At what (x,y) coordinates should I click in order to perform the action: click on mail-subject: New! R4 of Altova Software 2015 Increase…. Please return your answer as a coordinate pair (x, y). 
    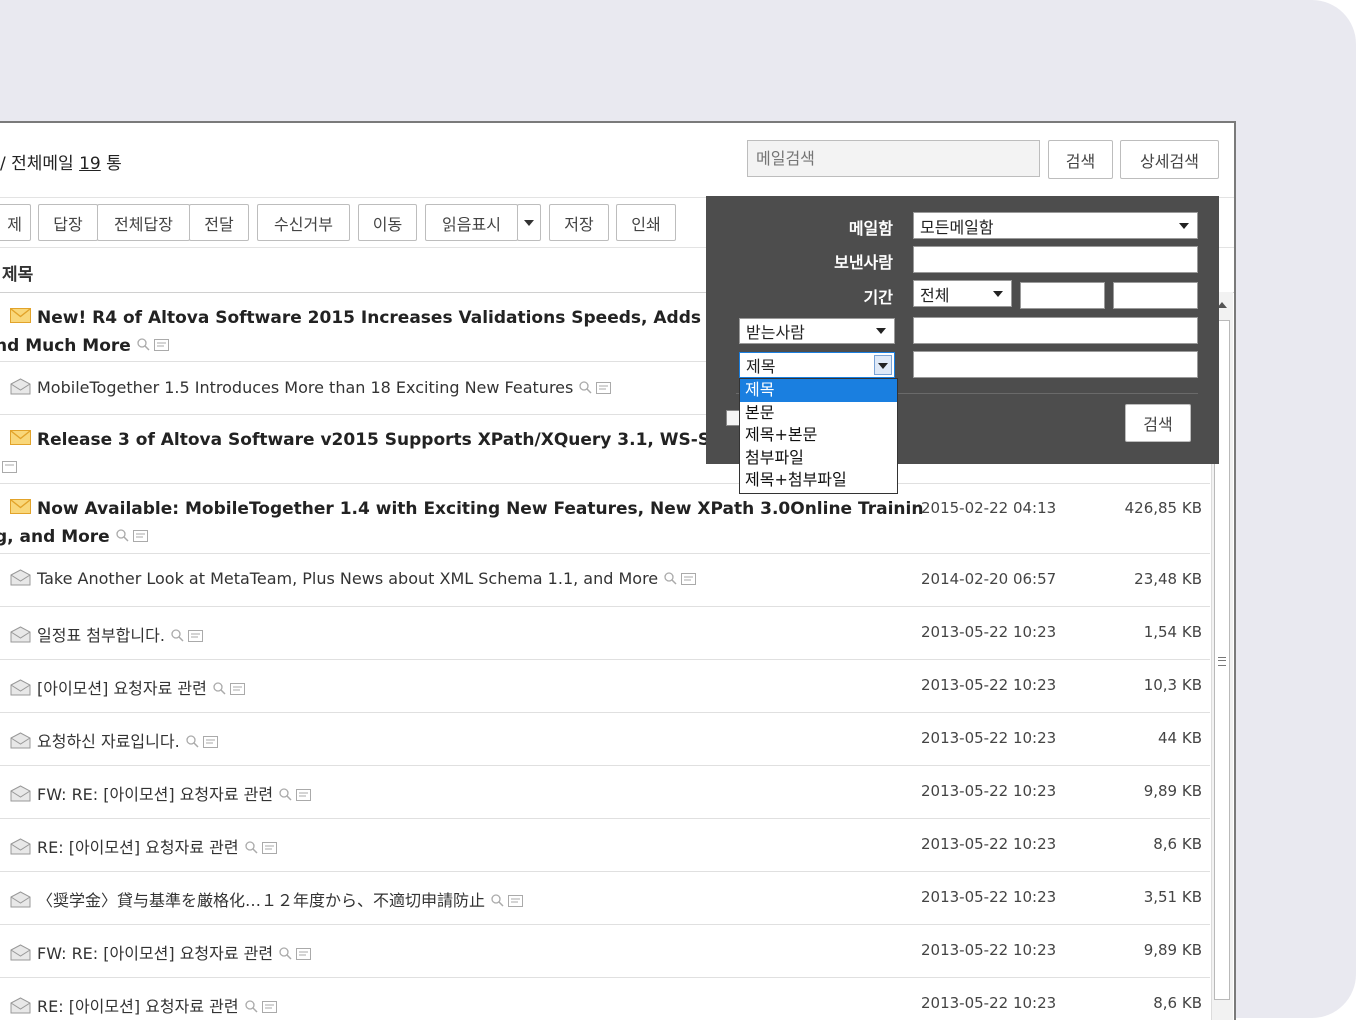
    Looking at the image, I should click on (359, 332).